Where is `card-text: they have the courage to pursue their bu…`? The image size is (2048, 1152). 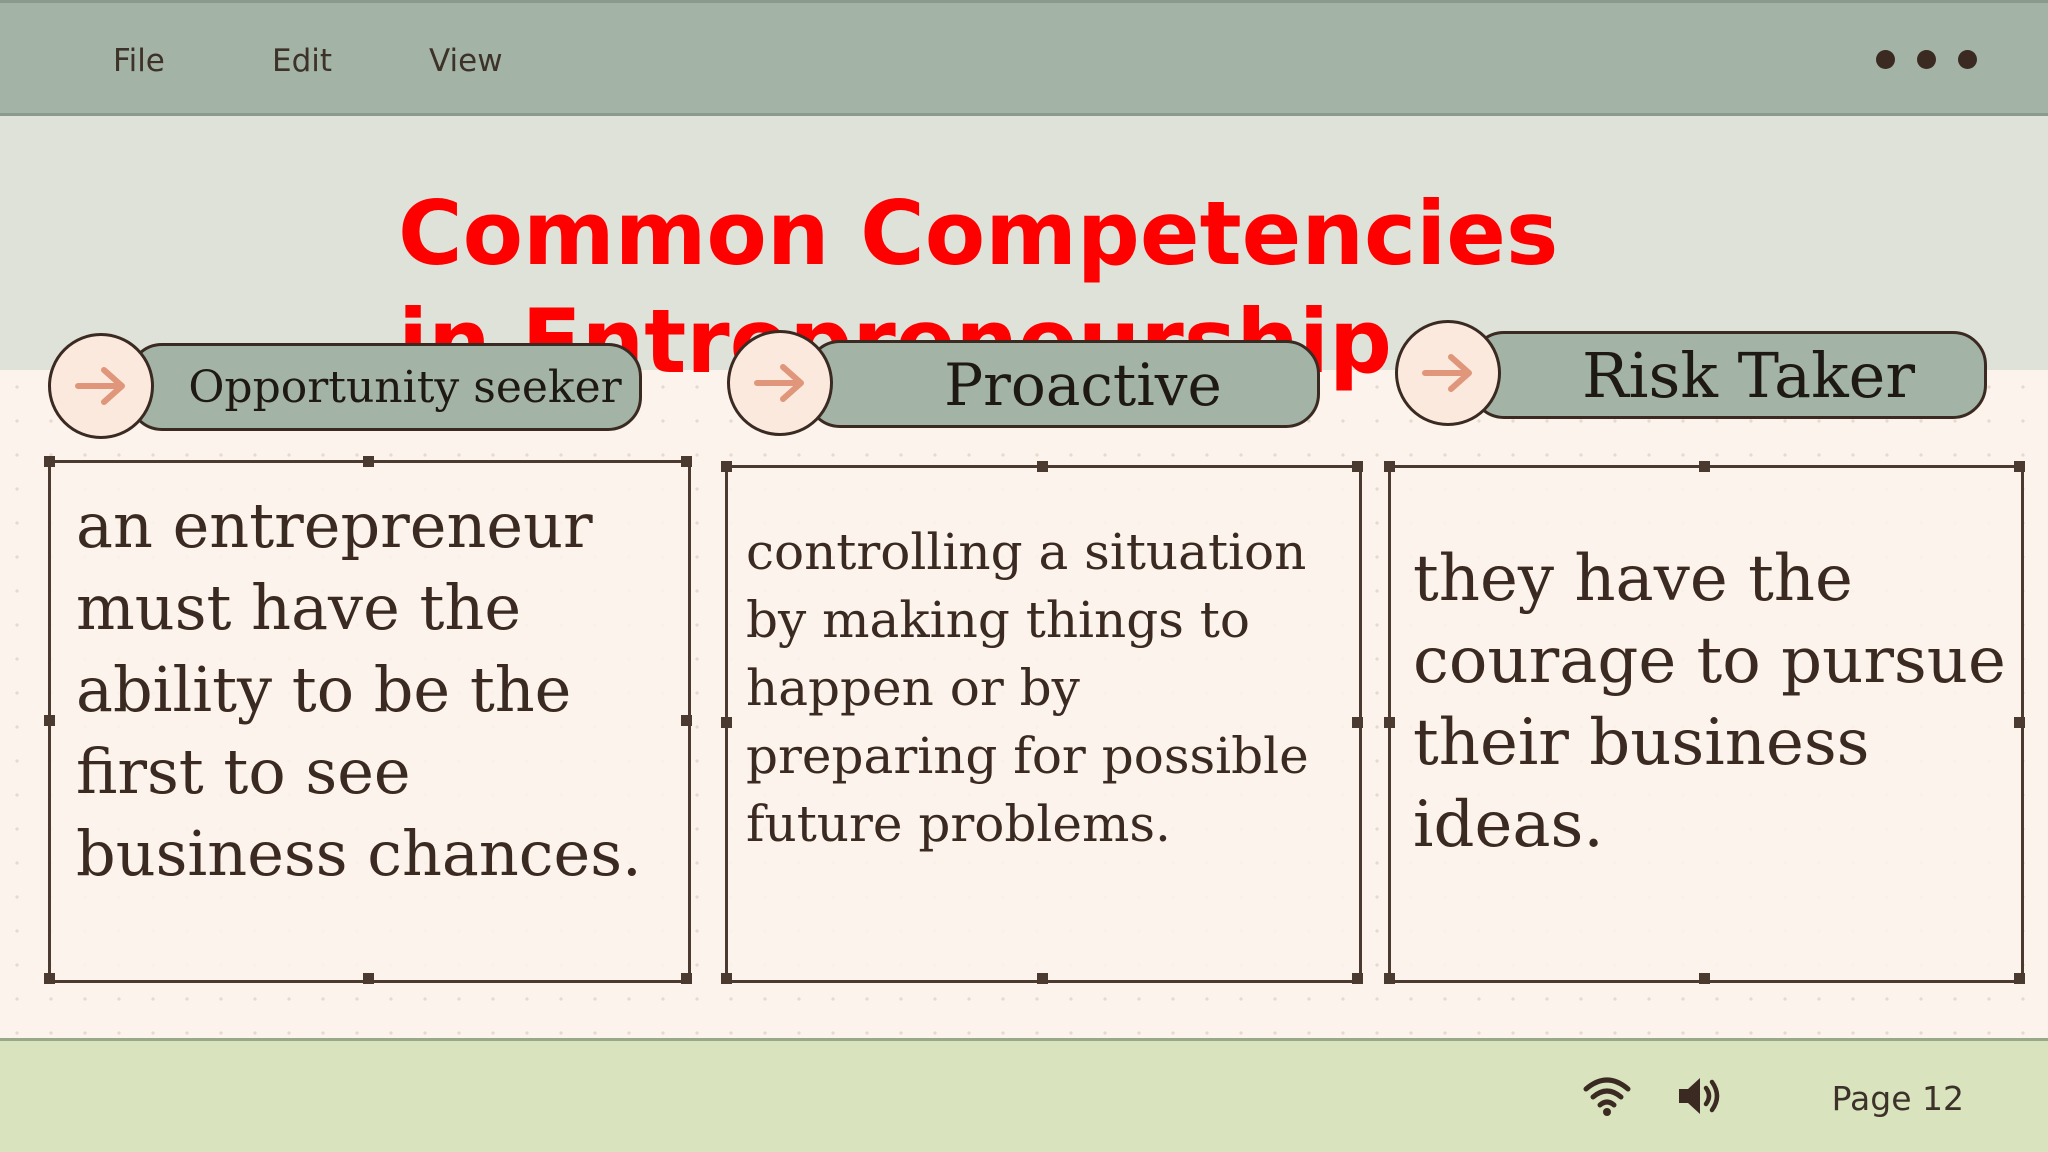
card-text: they have the courage to pursue their bu… is located at coordinates (1709, 702).